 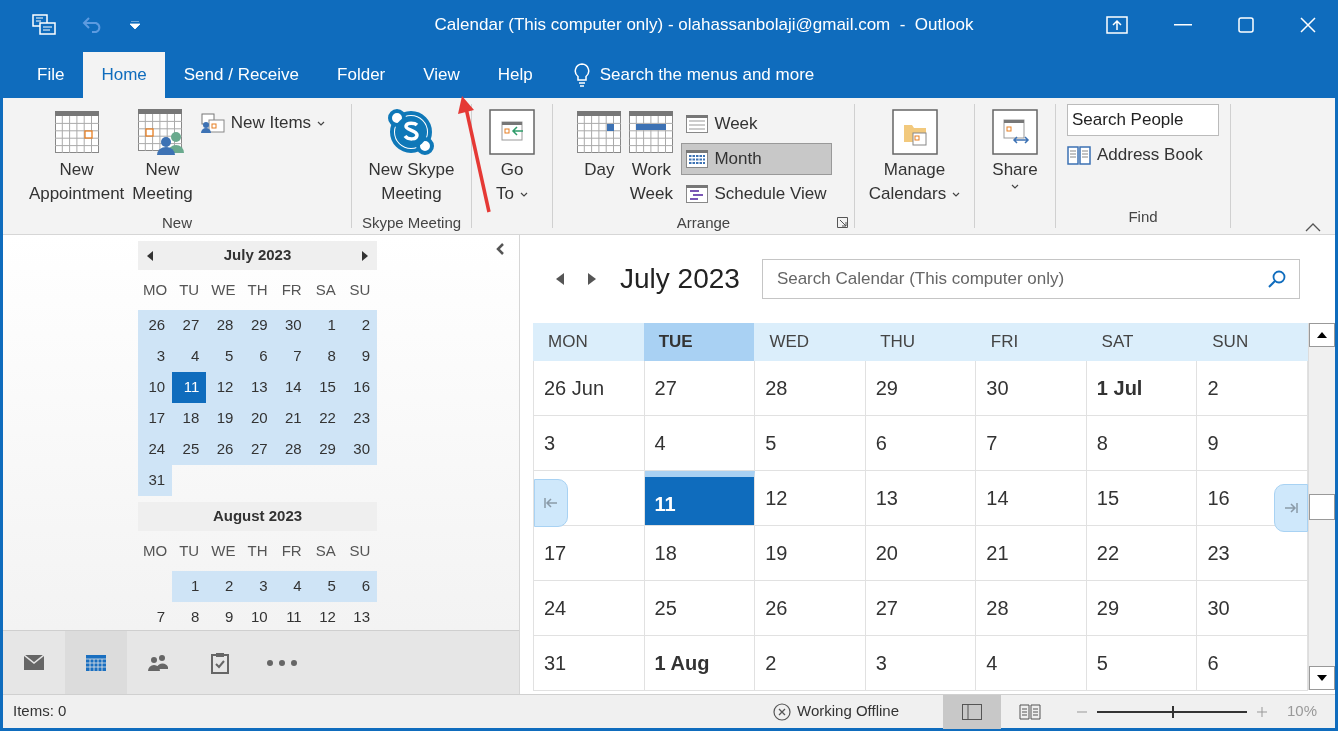 I want to click on date-cell: 29, so click(x=257, y=325).